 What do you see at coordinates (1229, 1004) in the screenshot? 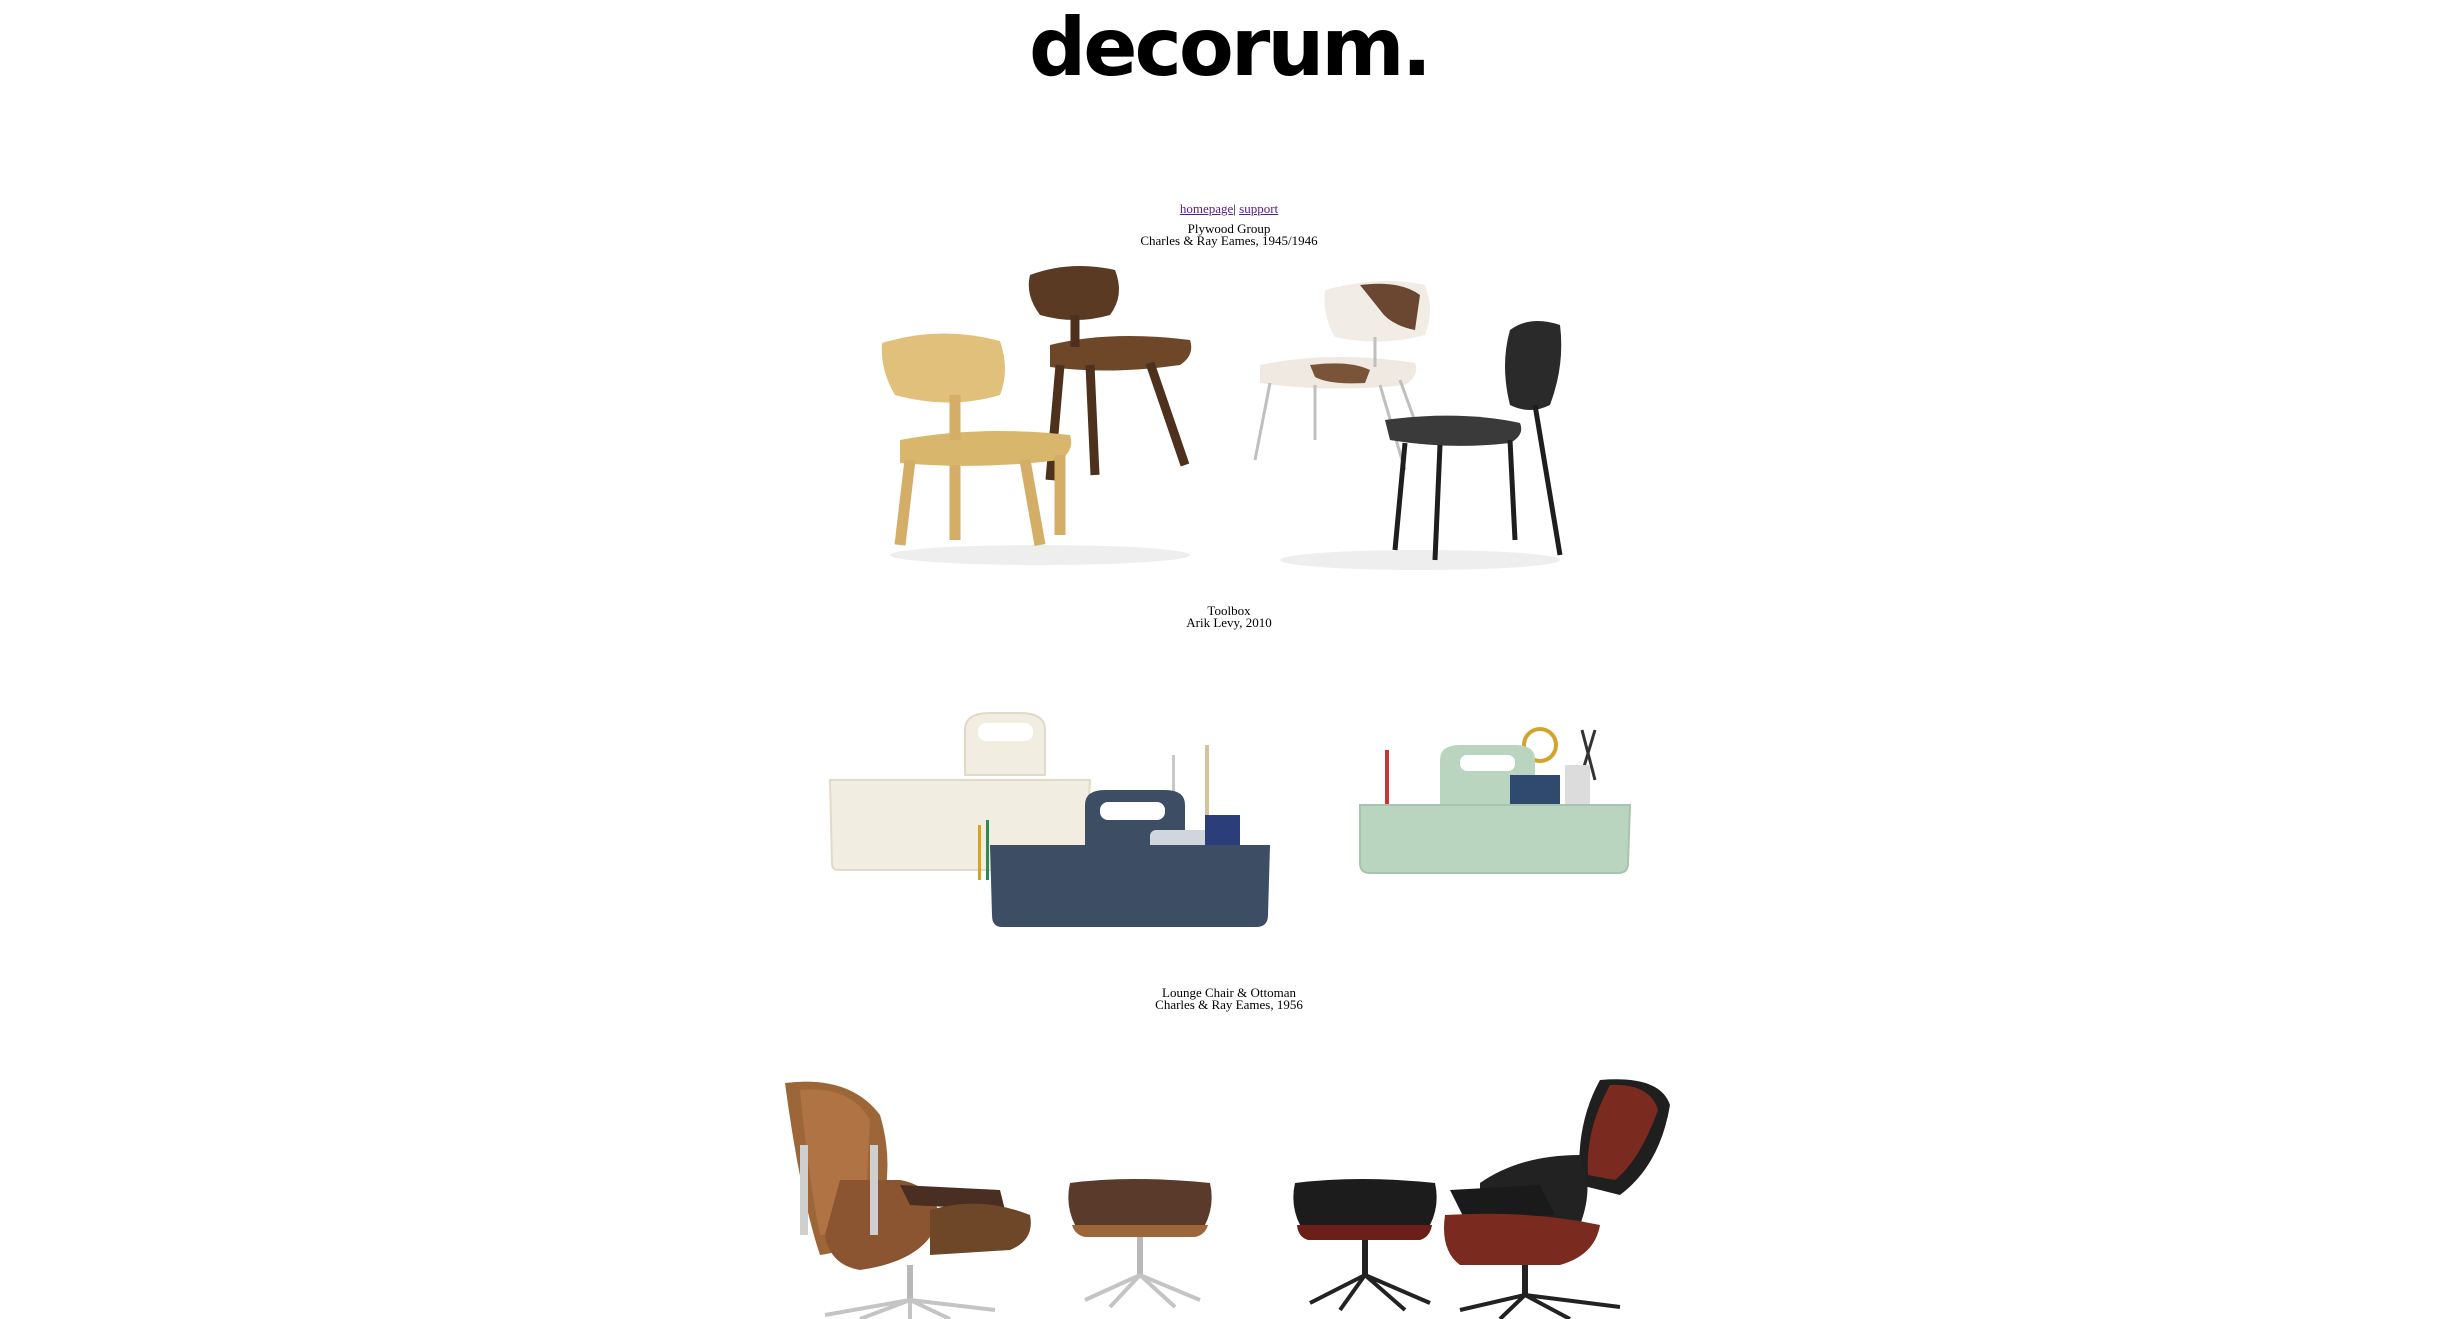
I see `section-subtitle: Charles & Ray Eames, 1956` at bounding box center [1229, 1004].